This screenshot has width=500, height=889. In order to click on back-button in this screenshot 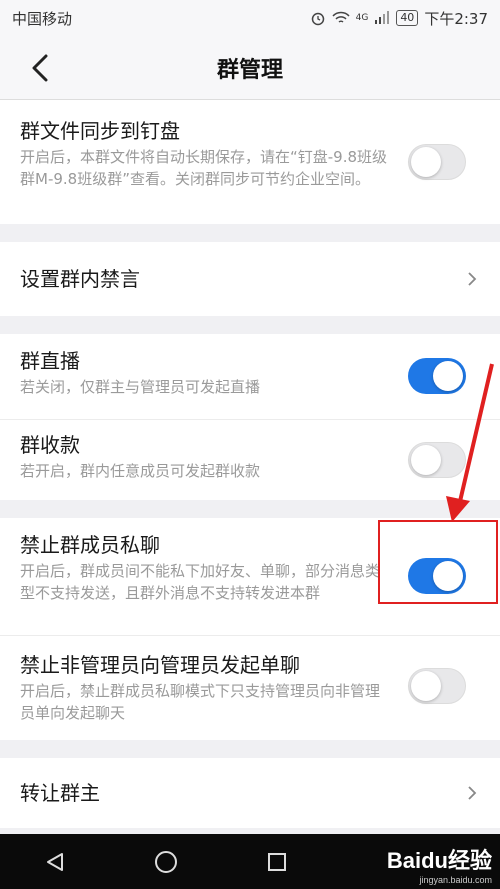, I will do `click(40, 68)`.